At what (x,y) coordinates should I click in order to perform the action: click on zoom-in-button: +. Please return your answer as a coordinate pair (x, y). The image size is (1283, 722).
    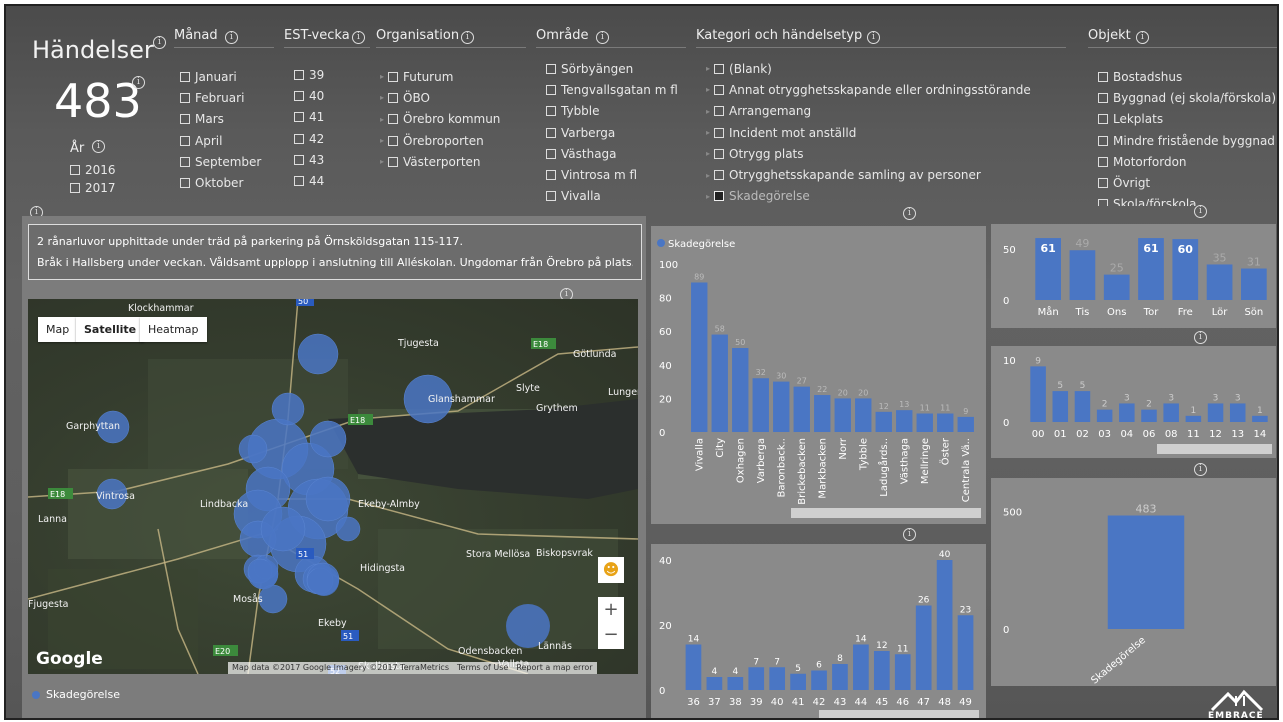
    Looking at the image, I should click on (611, 610).